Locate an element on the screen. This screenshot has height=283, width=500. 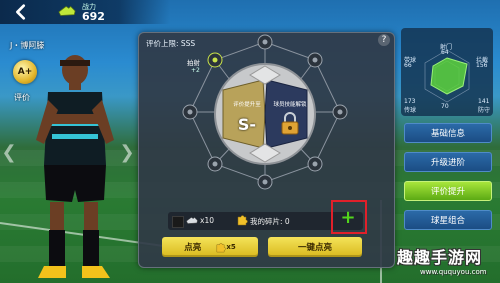
menu-upgrade: 升级进阶 is located at coordinates (448, 162).